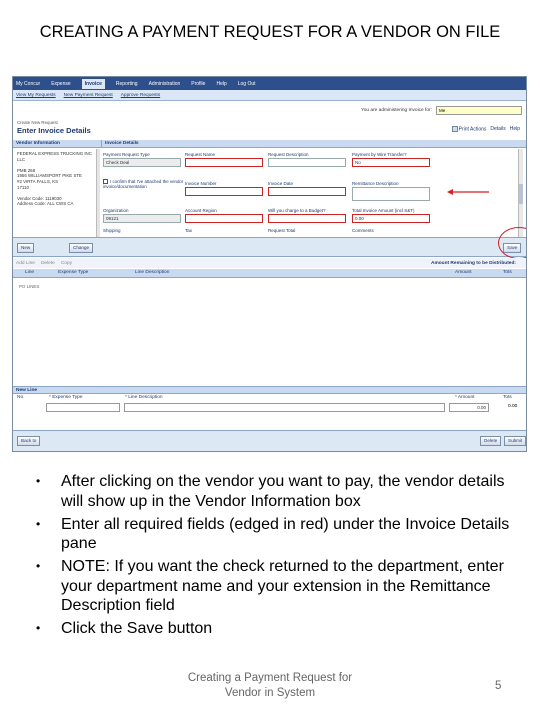 This screenshot has width=540, height=720. What do you see at coordinates (473, 263) in the screenshot?
I see `amount-remaining-label: Amount Remaining to be Distributed:` at bounding box center [473, 263].